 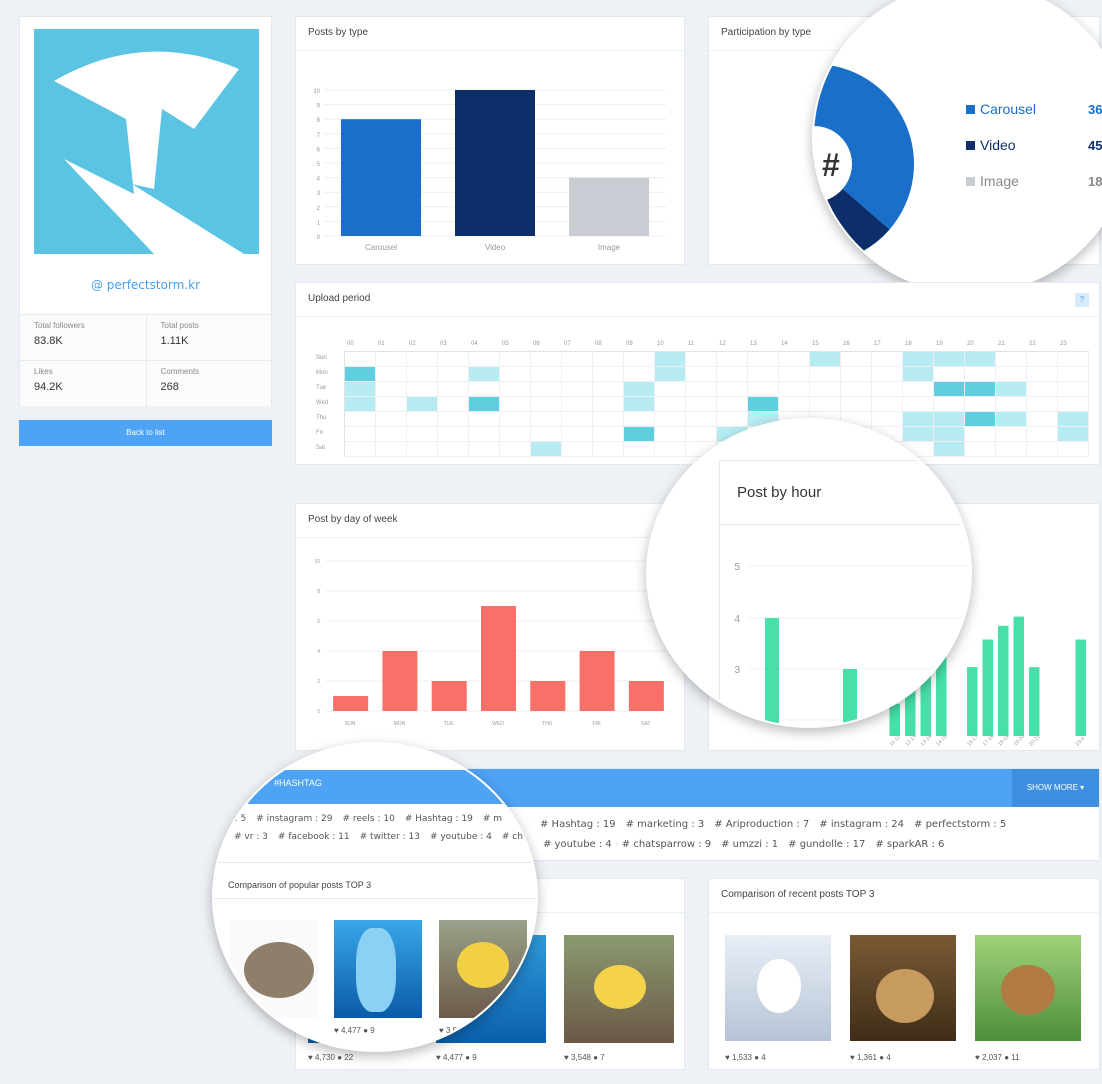 I want to click on hour-label: 04, so click(x=474, y=344).